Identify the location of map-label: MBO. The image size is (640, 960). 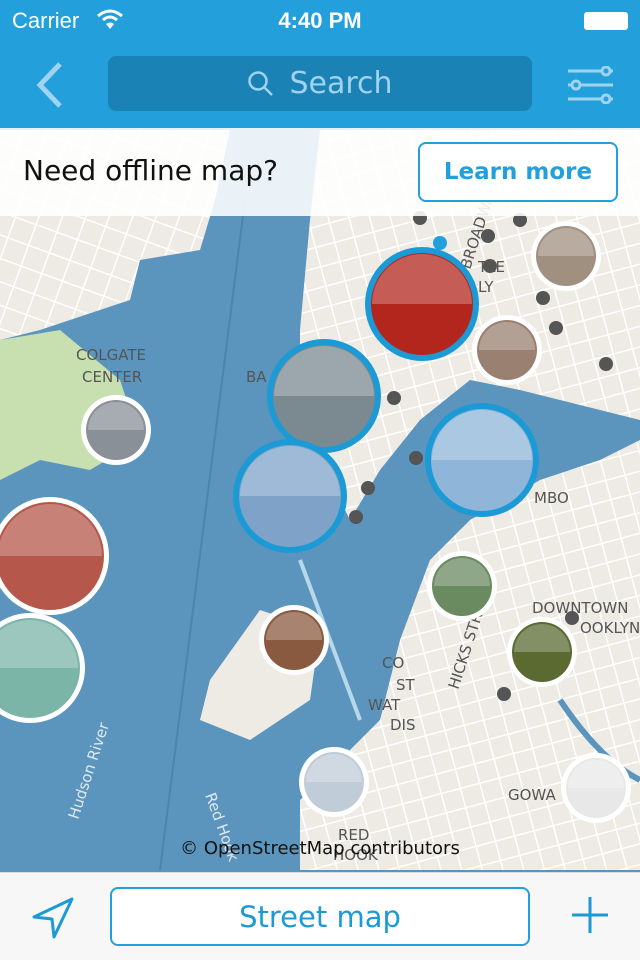
(551, 498).